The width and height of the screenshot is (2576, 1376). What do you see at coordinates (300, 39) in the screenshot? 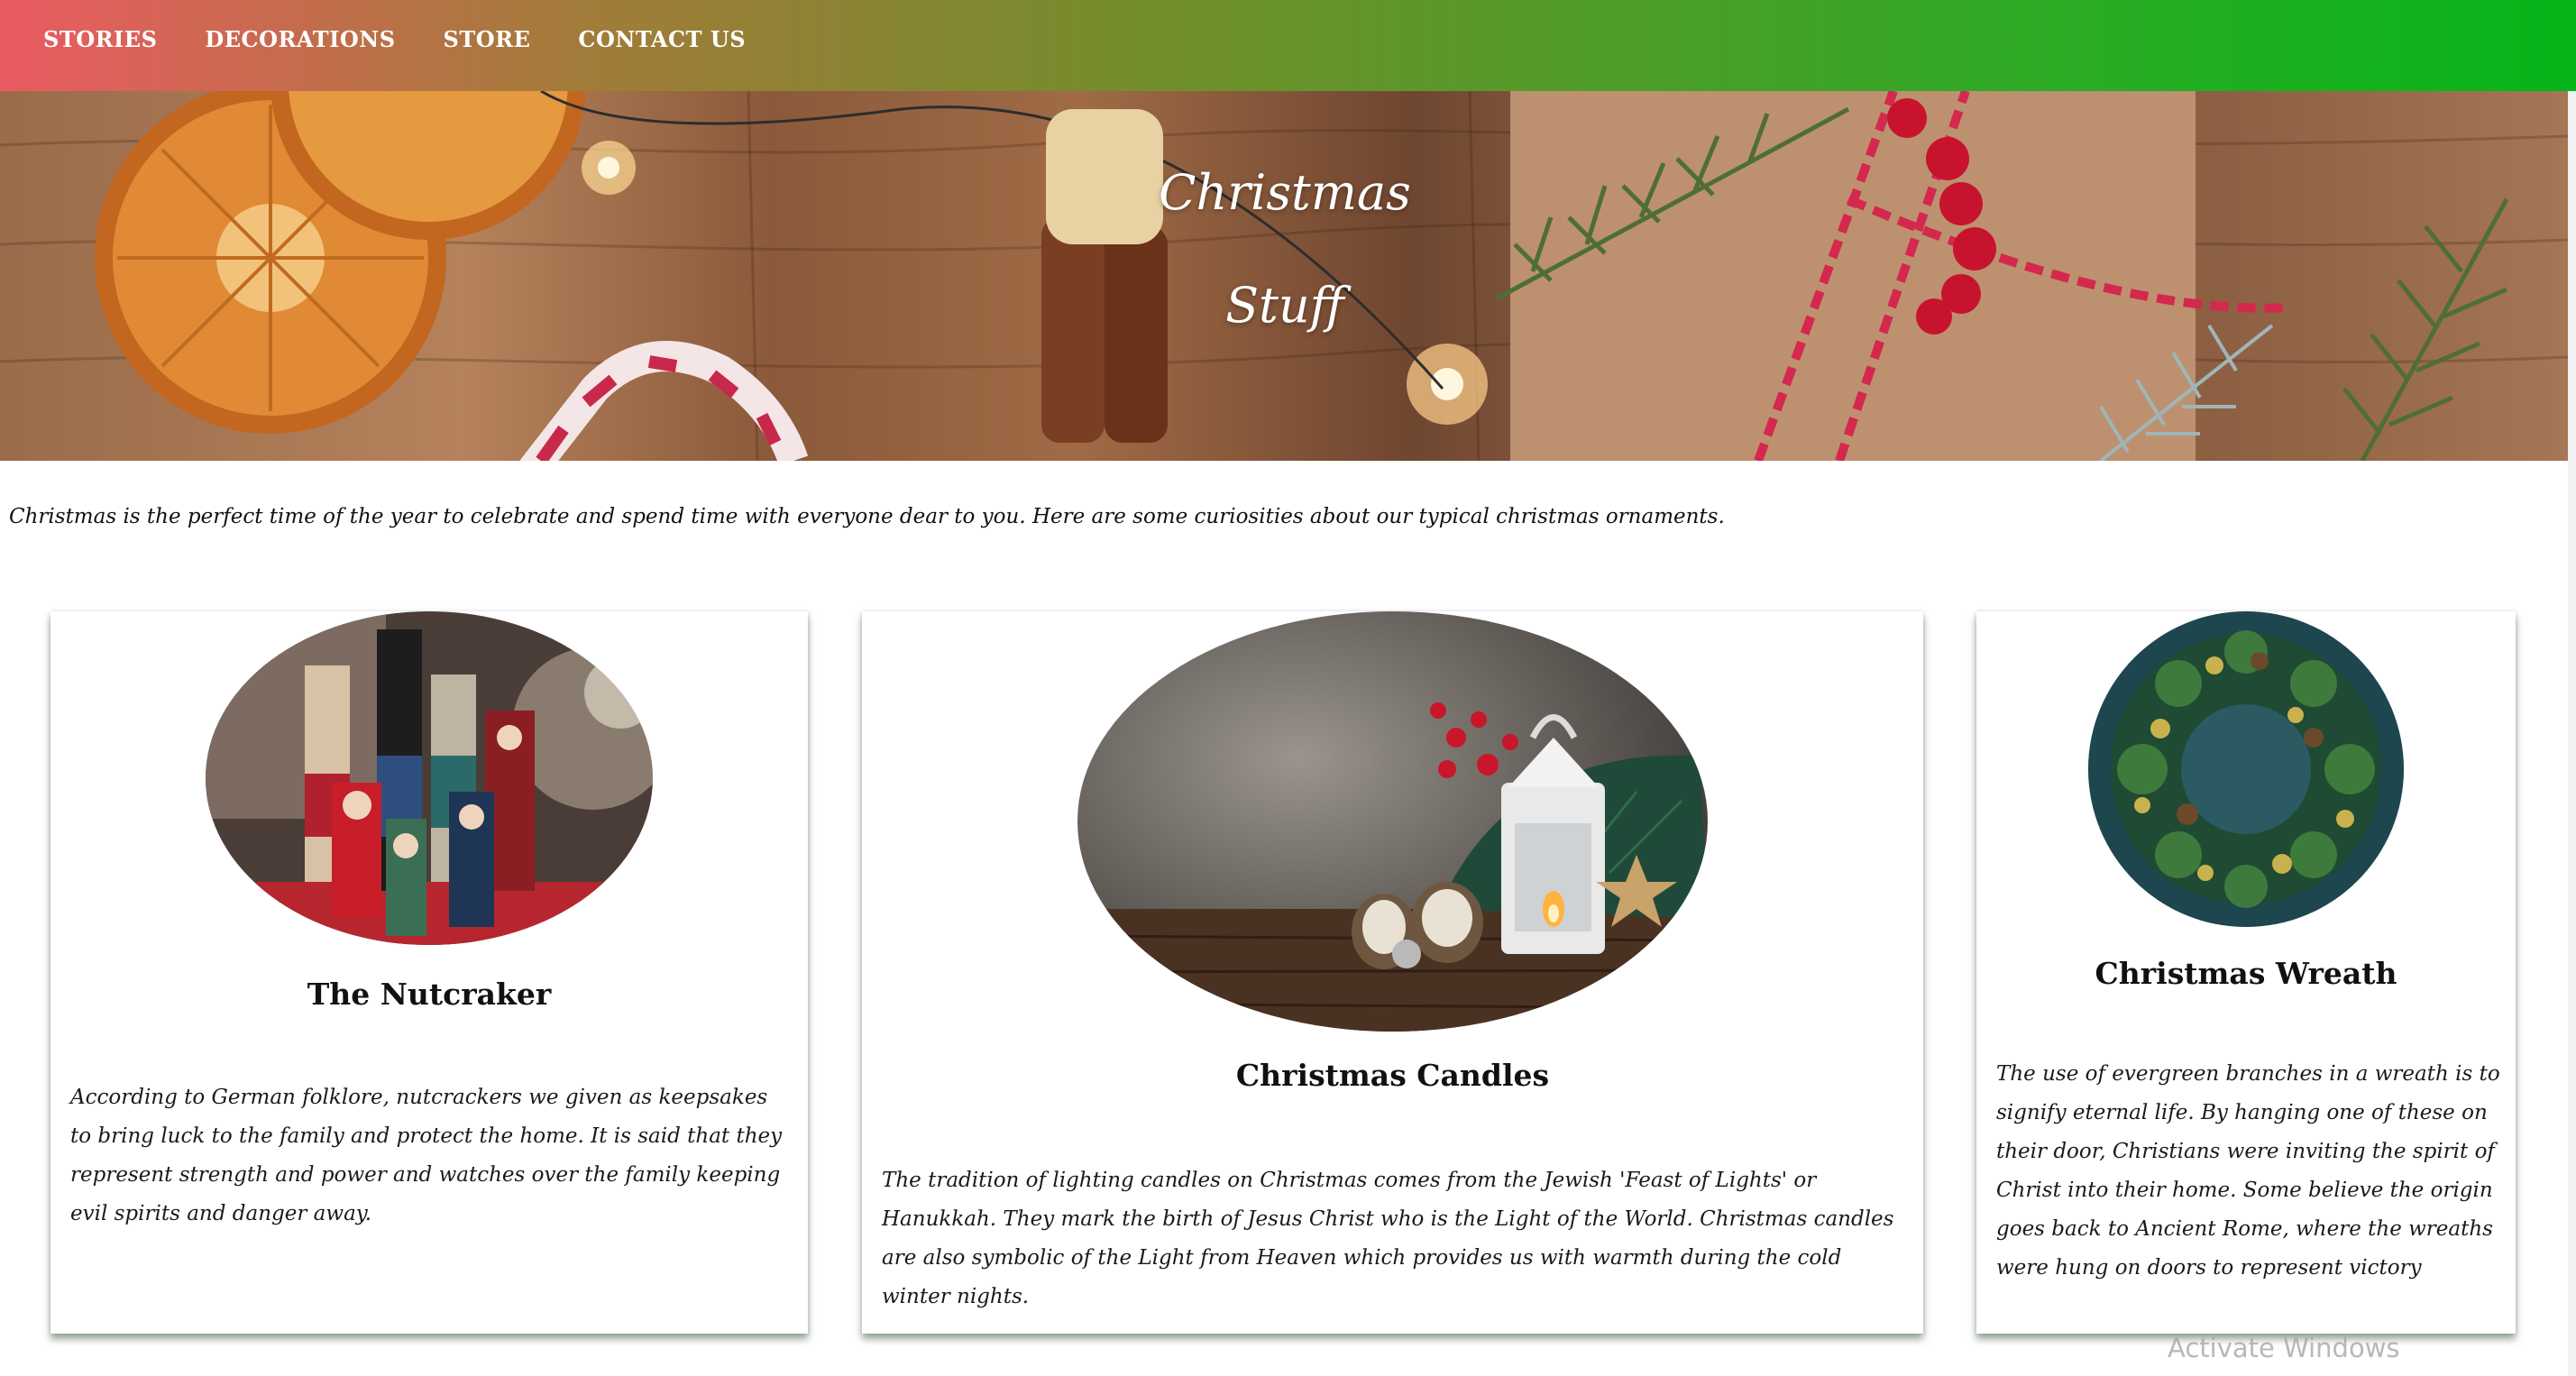
I see `nav-item-decorations: DECORATIONS` at bounding box center [300, 39].